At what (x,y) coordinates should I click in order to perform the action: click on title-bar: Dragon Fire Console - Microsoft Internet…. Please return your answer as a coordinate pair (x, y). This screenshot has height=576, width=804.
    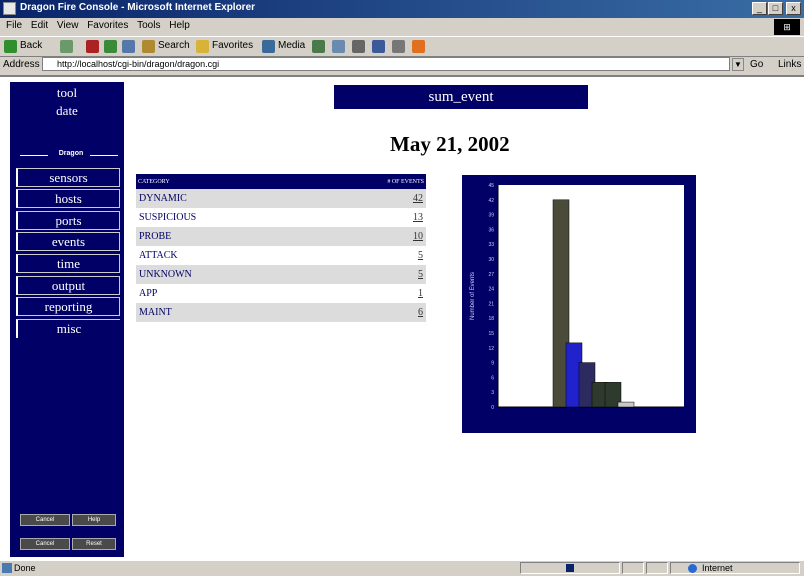
    Looking at the image, I should click on (402, 9).